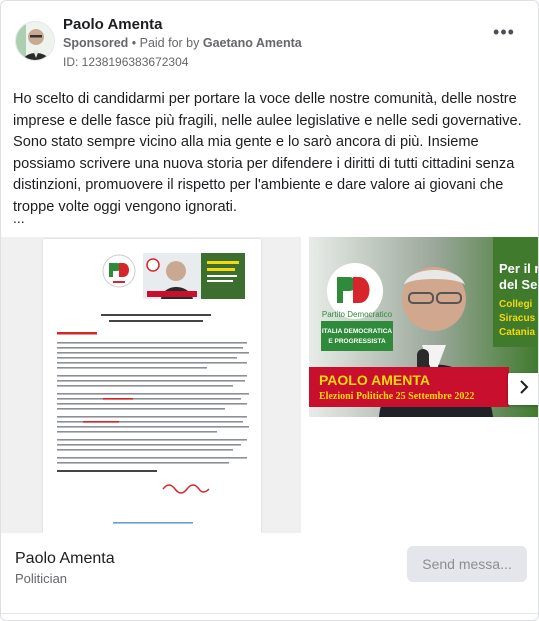 This screenshot has height=621, width=539. I want to click on author-name: Paolo Amenta, so click(112, 24).